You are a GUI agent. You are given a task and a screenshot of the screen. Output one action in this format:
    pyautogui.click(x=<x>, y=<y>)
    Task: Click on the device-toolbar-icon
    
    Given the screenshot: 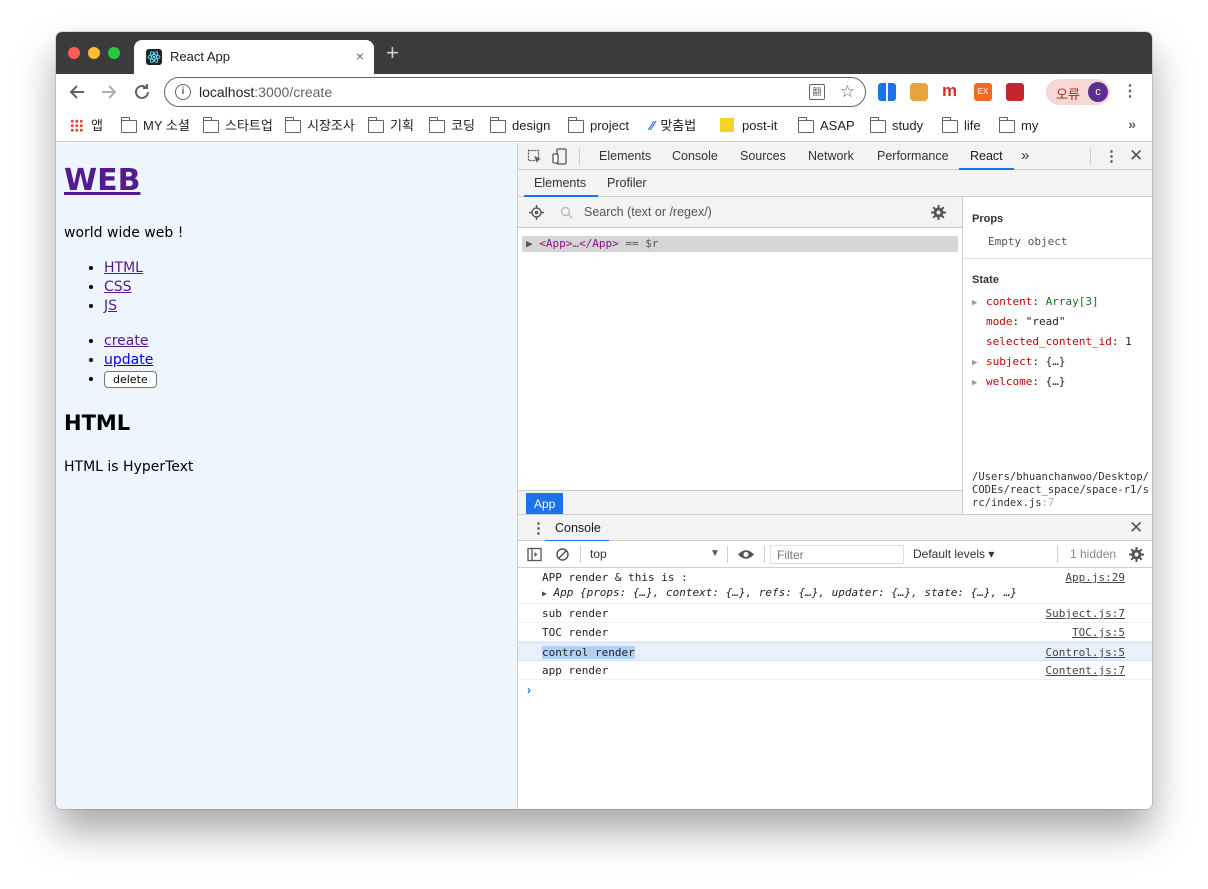 What is the action you would take?
    pyautogui.click(x=560, y=156)
    